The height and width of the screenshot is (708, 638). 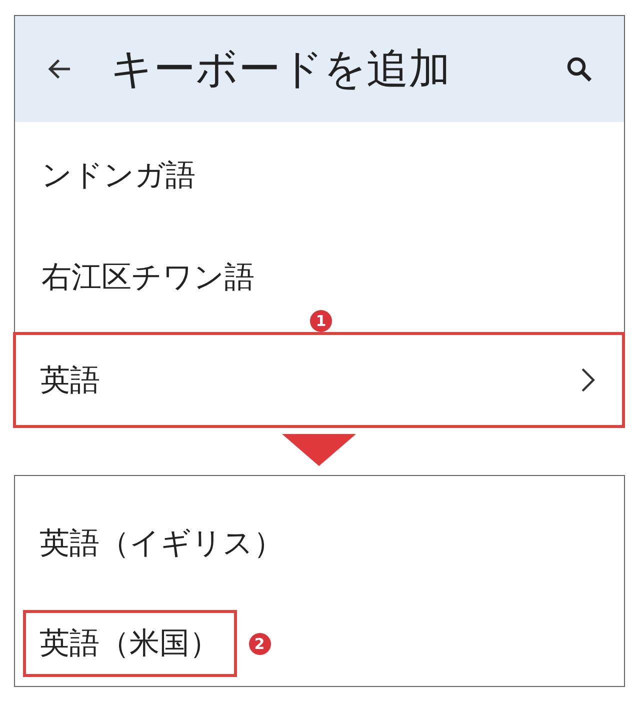 What do you see at coordinates (319, 380) in the screenshot?
I see `language-item: 英語` at bounding box center [319, 380].